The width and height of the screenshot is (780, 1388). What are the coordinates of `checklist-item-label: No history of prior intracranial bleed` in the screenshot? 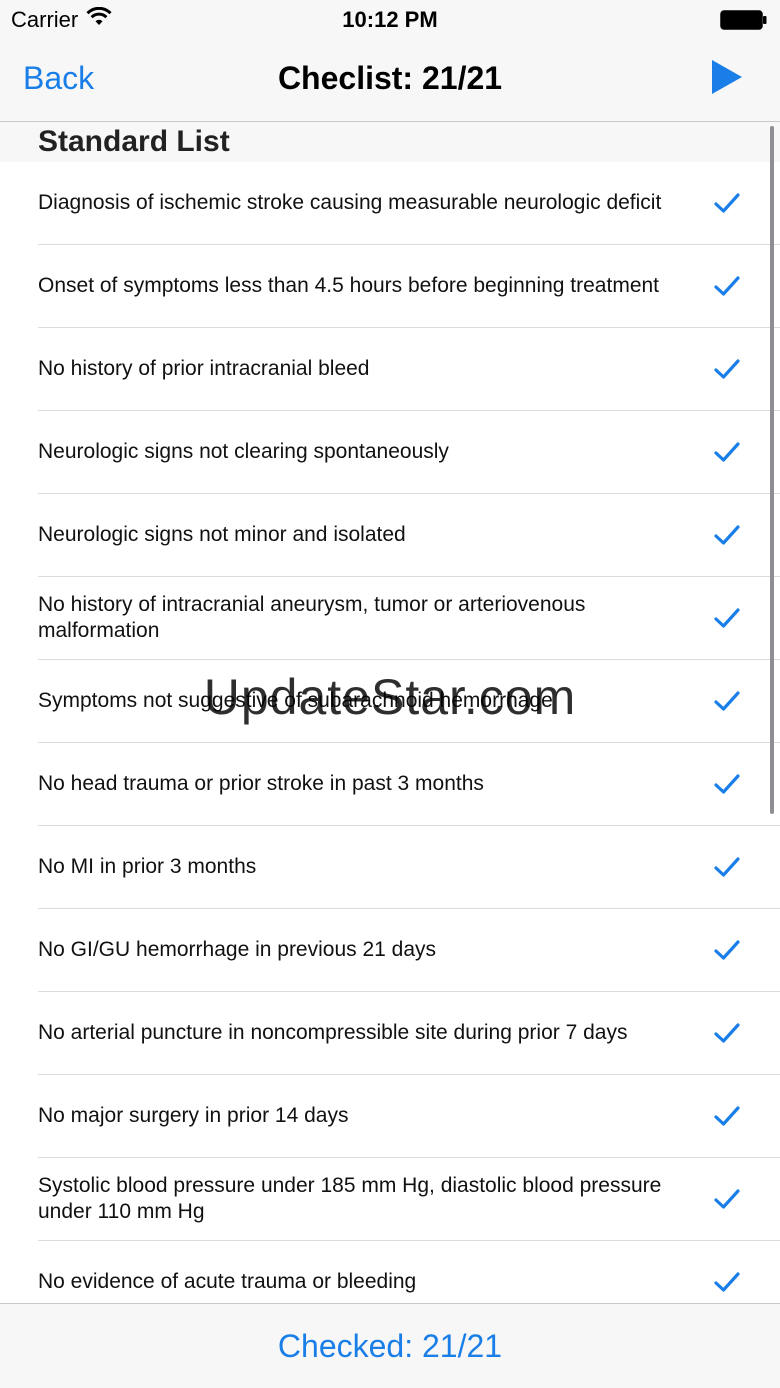 It's located at (204, 368).